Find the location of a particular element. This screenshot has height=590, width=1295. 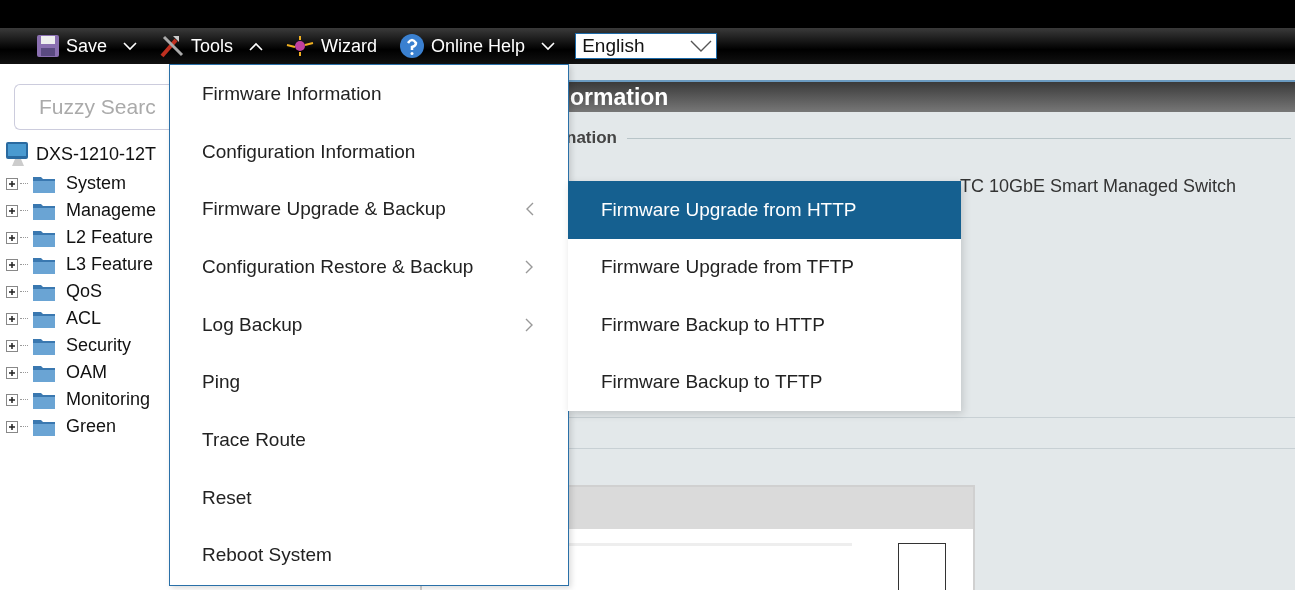

panel-title: ormation is located at coordinates (619, 97).